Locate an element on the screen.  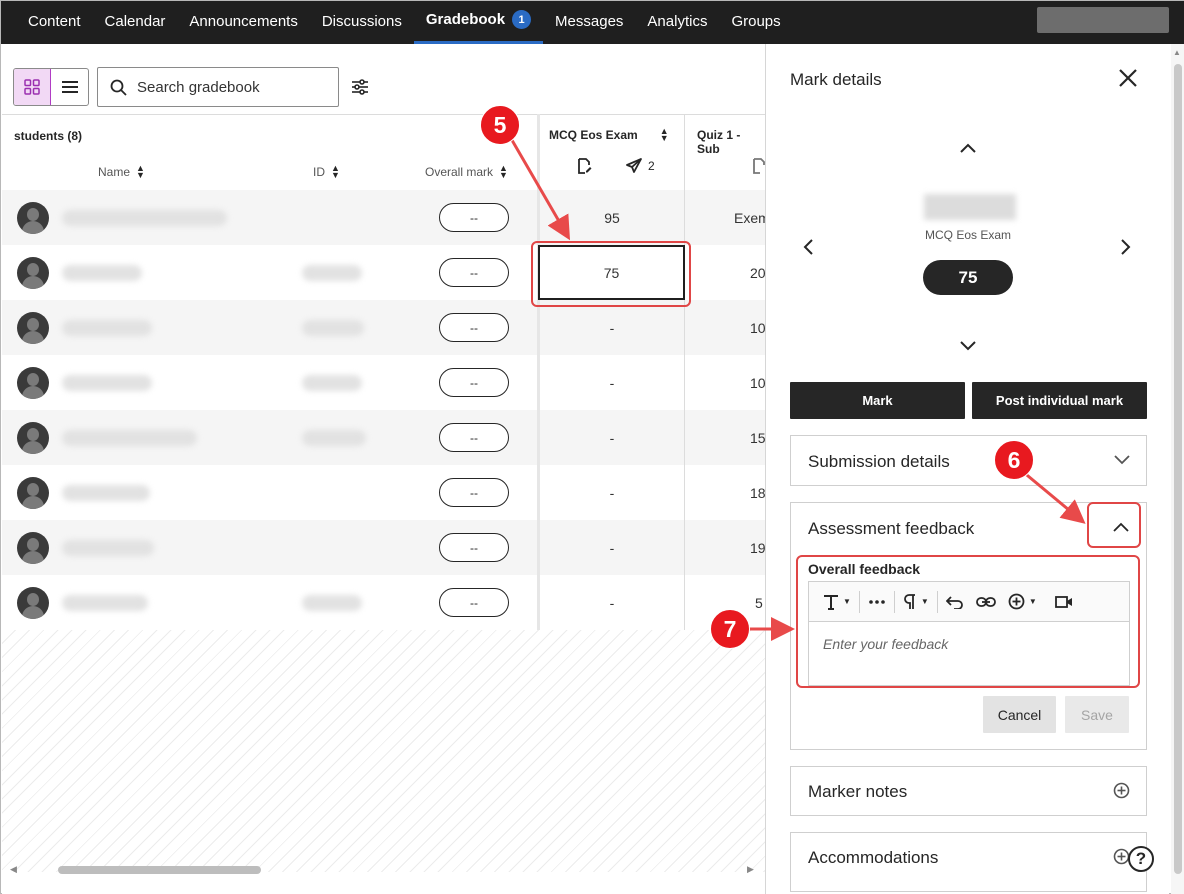
gradebook-count-badge: 1 is located at coordinates (522, 19).